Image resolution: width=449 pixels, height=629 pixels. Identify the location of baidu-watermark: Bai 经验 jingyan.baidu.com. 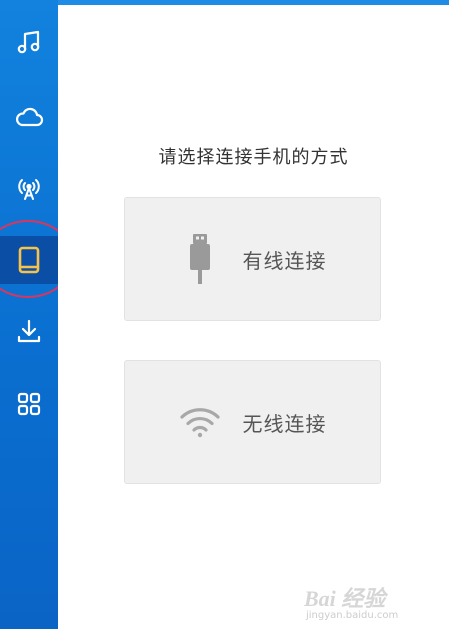
(361, 601).